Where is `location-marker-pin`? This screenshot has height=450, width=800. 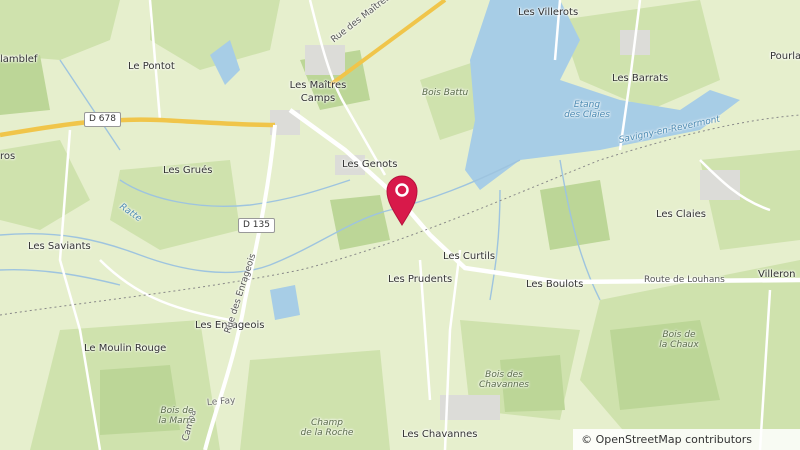 location-marker-pin is located at coordinates (402, 199).